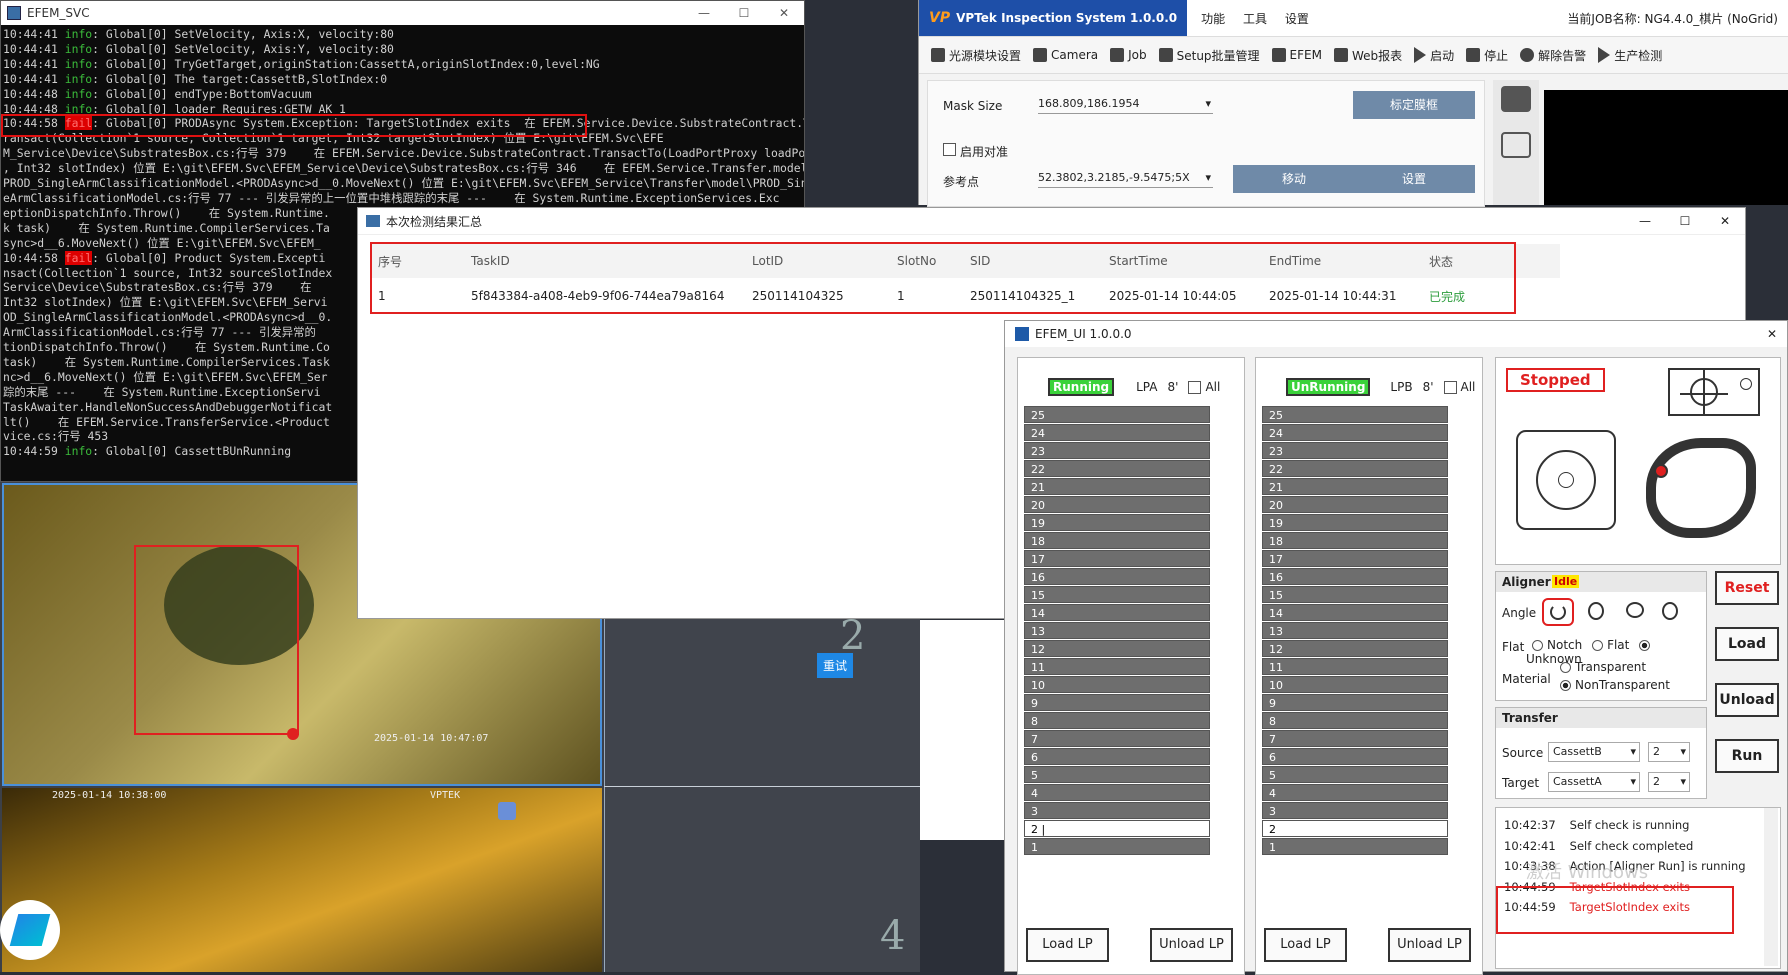  I want to click on lpa-slot: 7, so click(1117, 738).